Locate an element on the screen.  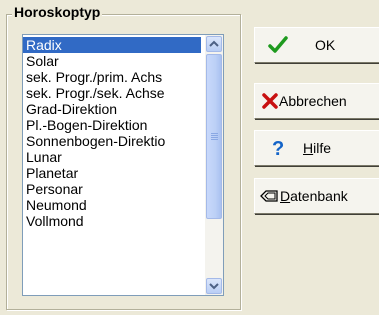
scrollbar-thumb is located at coordinates (214, 136).